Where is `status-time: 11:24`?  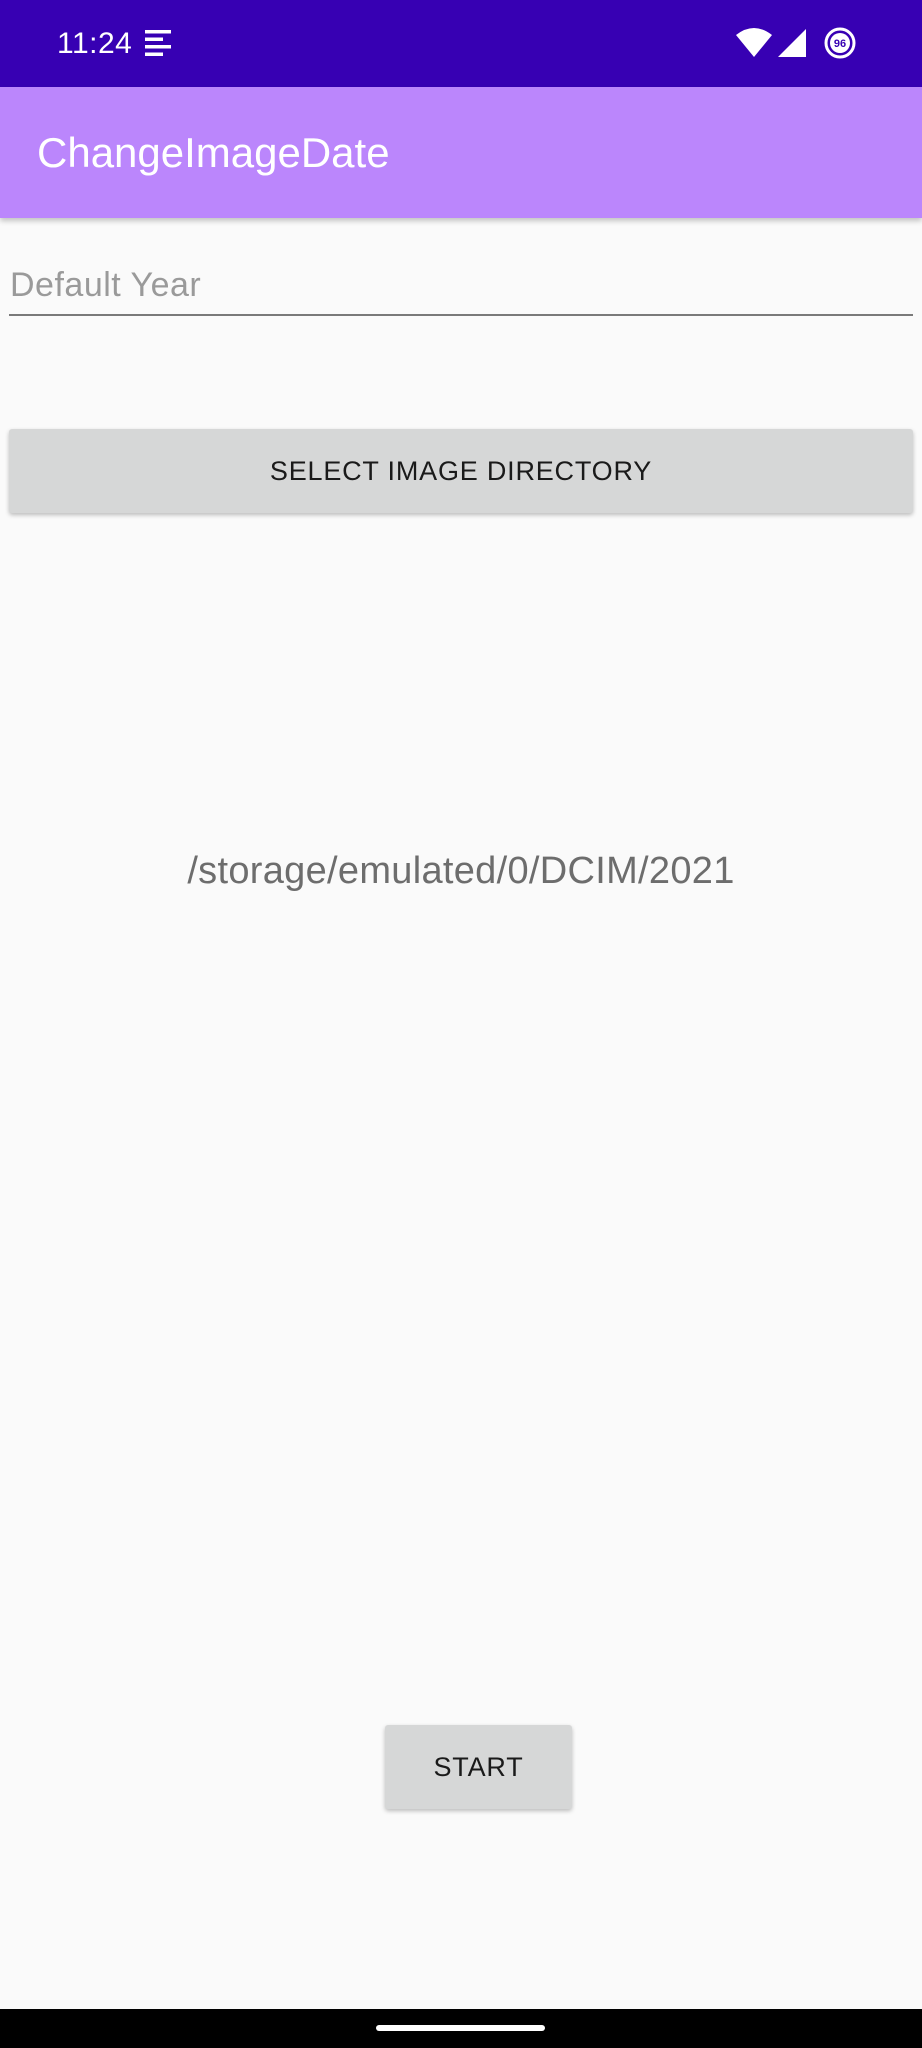 status-time: 11:24 is located at coordinates (95, 43).